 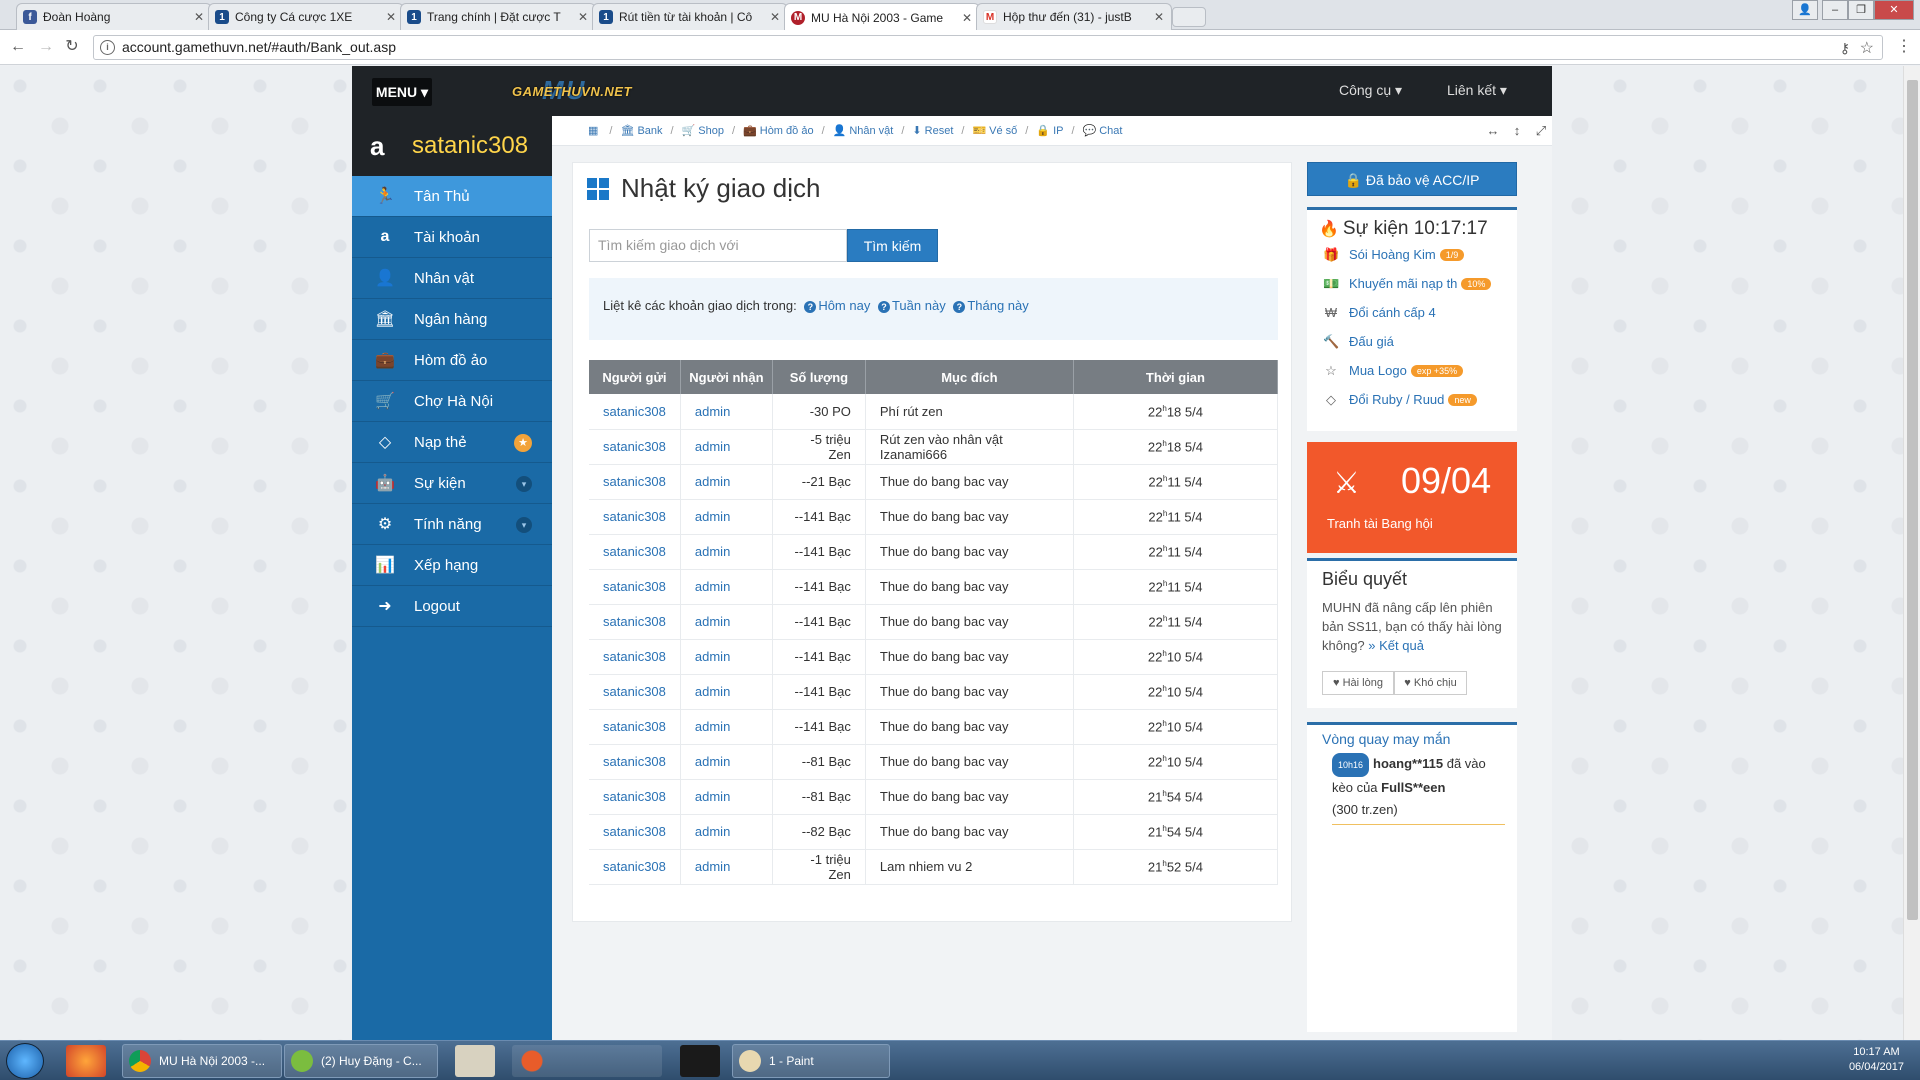 I want to click on garena-icon, so click(x=587, y=1061).